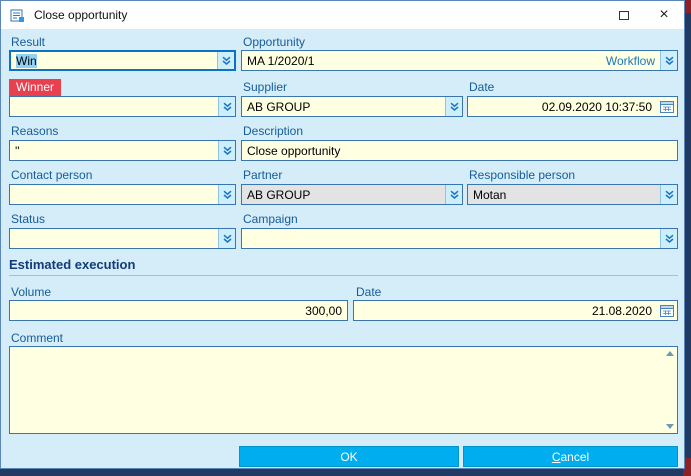 The image size is (691, 476). Describe the element at coordinates (122, 150) in the screenshot. I see `reasons-field: ''` at that location.